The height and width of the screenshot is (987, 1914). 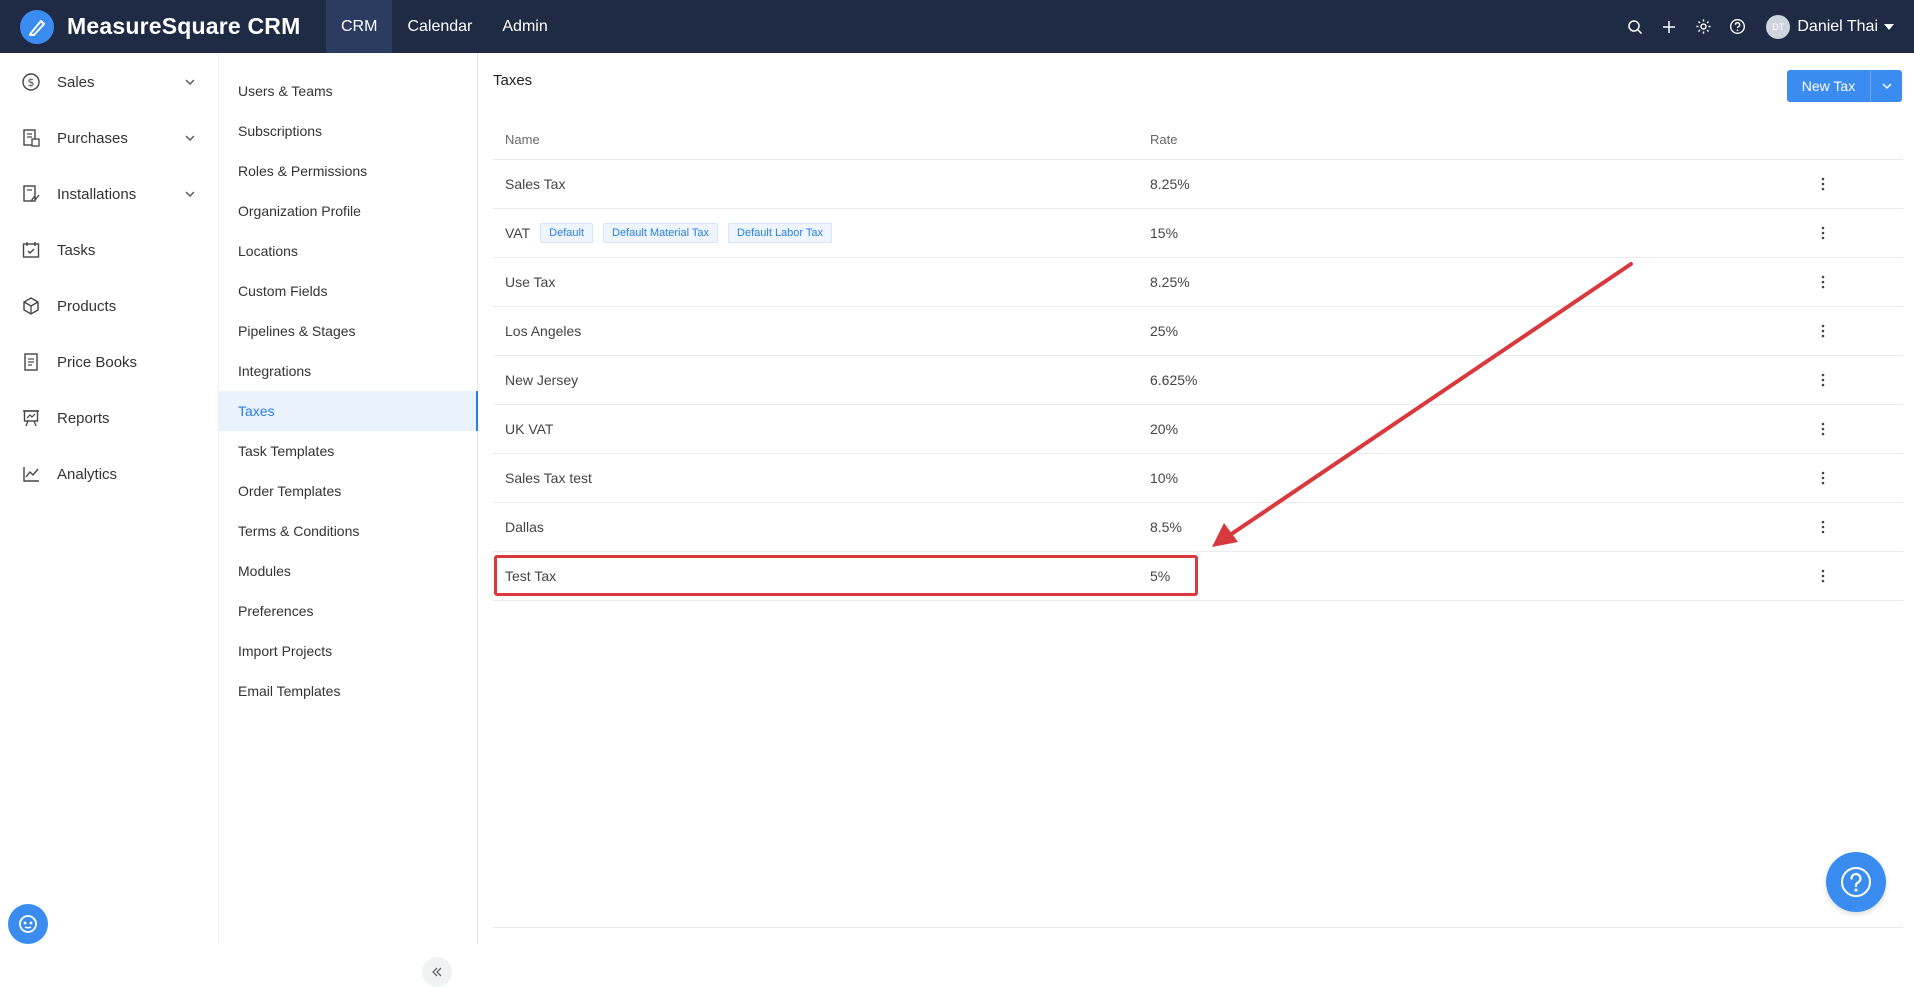 What do you see at coordinates (513, 80) in the screenshot?
I see `page-title: Taxes` at bounding box center [513, 80].